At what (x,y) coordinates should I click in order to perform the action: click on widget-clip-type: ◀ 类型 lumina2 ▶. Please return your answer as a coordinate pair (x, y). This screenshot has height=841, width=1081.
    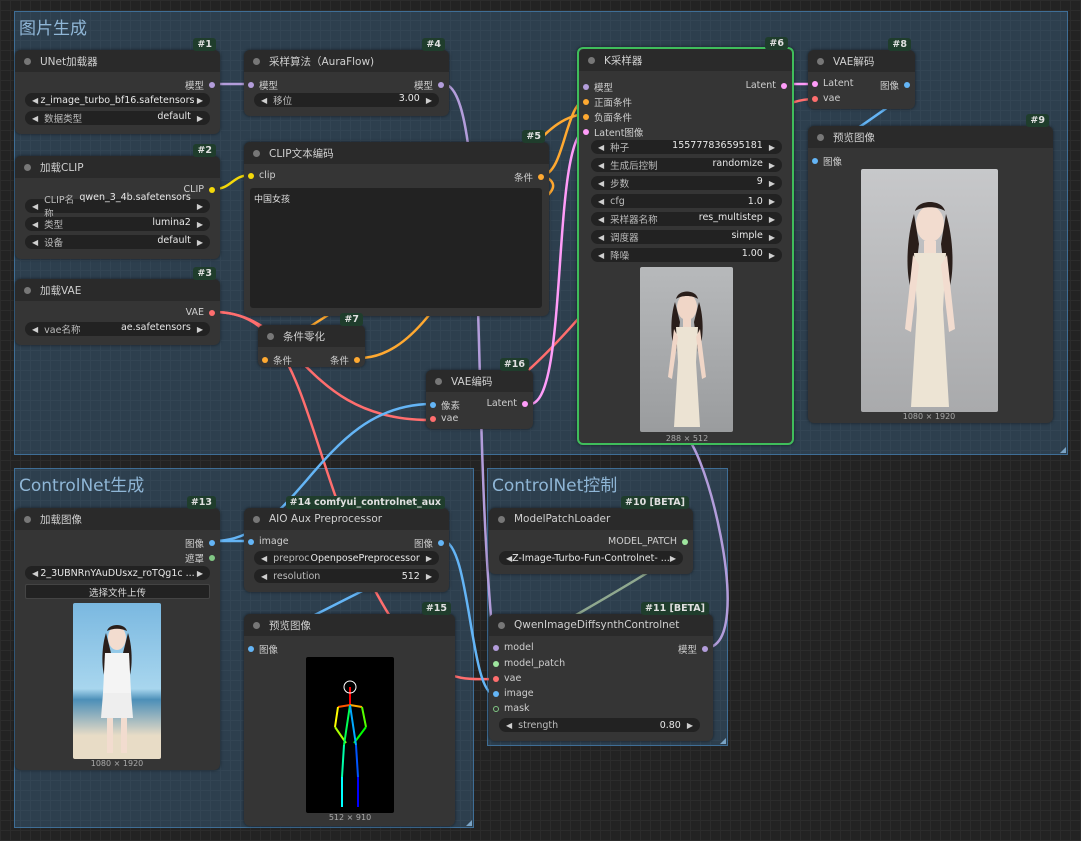
    Looking at the image, I should click on (117, 224).